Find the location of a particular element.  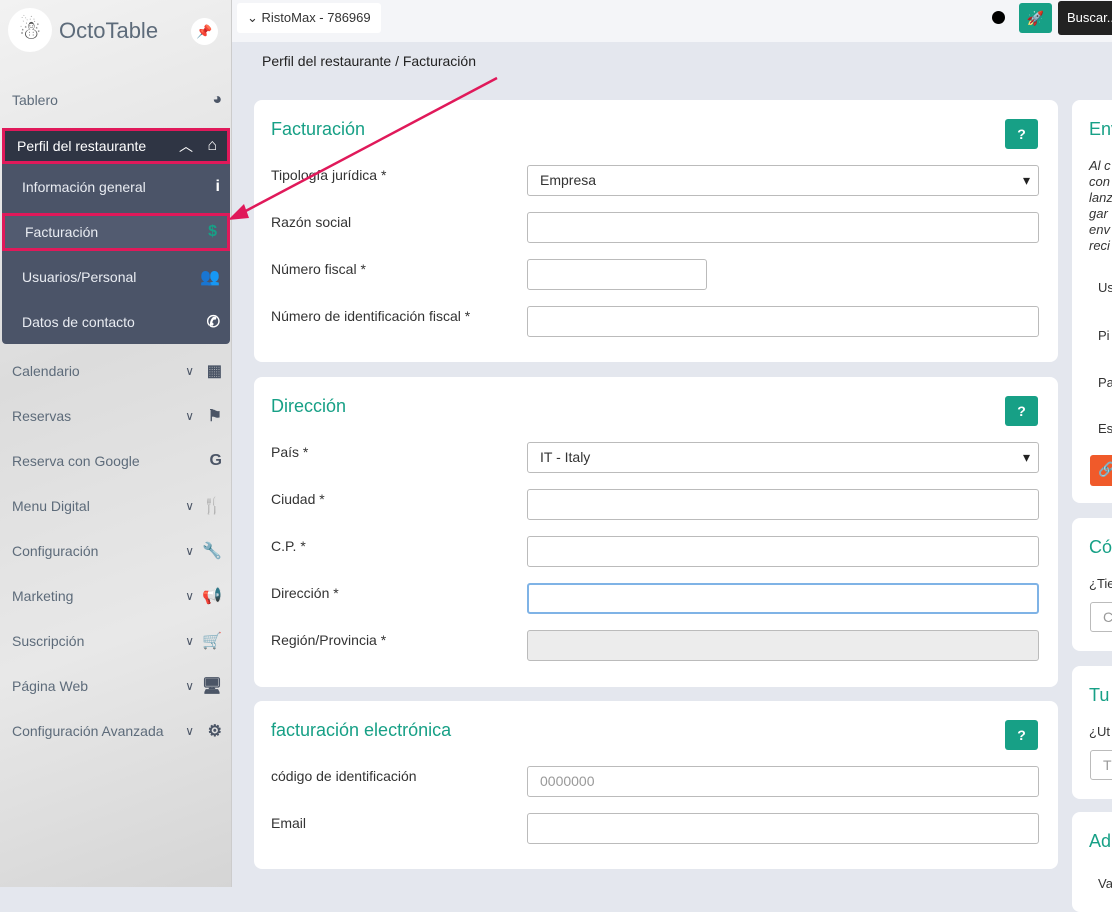

sidebar-item-usuarios: Usuarios/Personal 👥 is located at coordinates (116, 277).